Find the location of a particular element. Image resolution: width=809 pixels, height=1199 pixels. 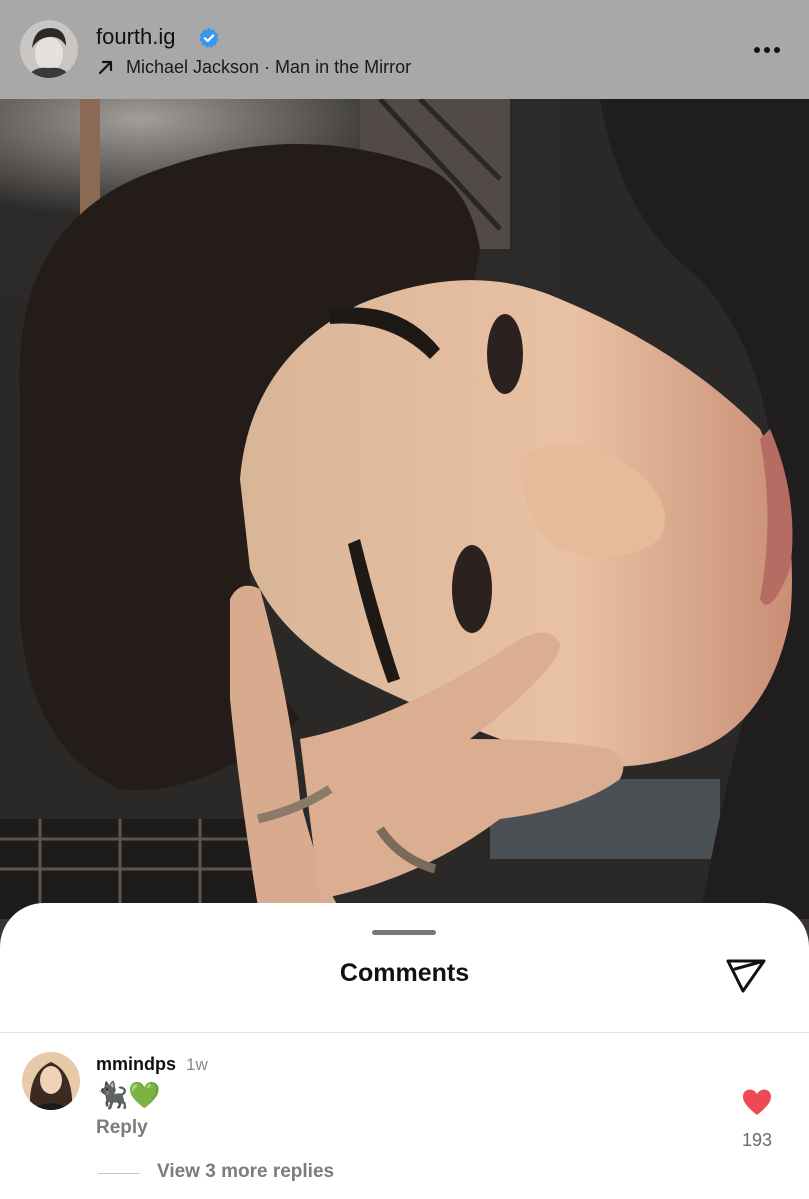

heart-filled-icon is located at coordinates (757, 1102).